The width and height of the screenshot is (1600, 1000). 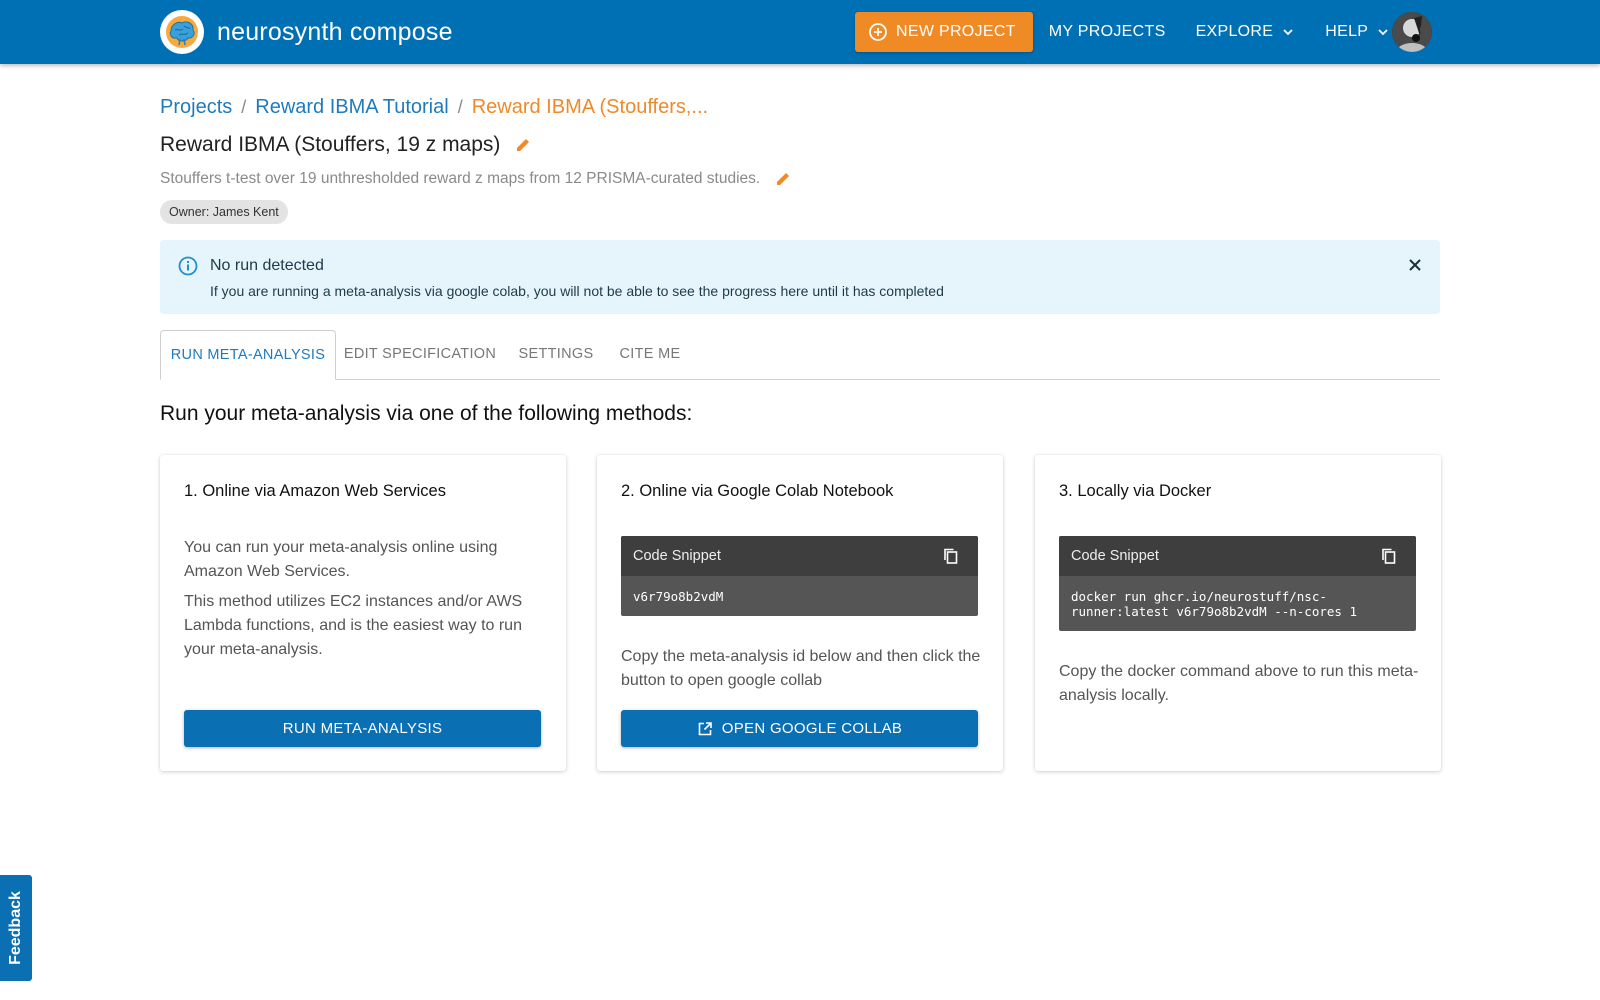 I want to click on card-title: 1. Online via Amazon Web Services, so click(x=315, y=491).